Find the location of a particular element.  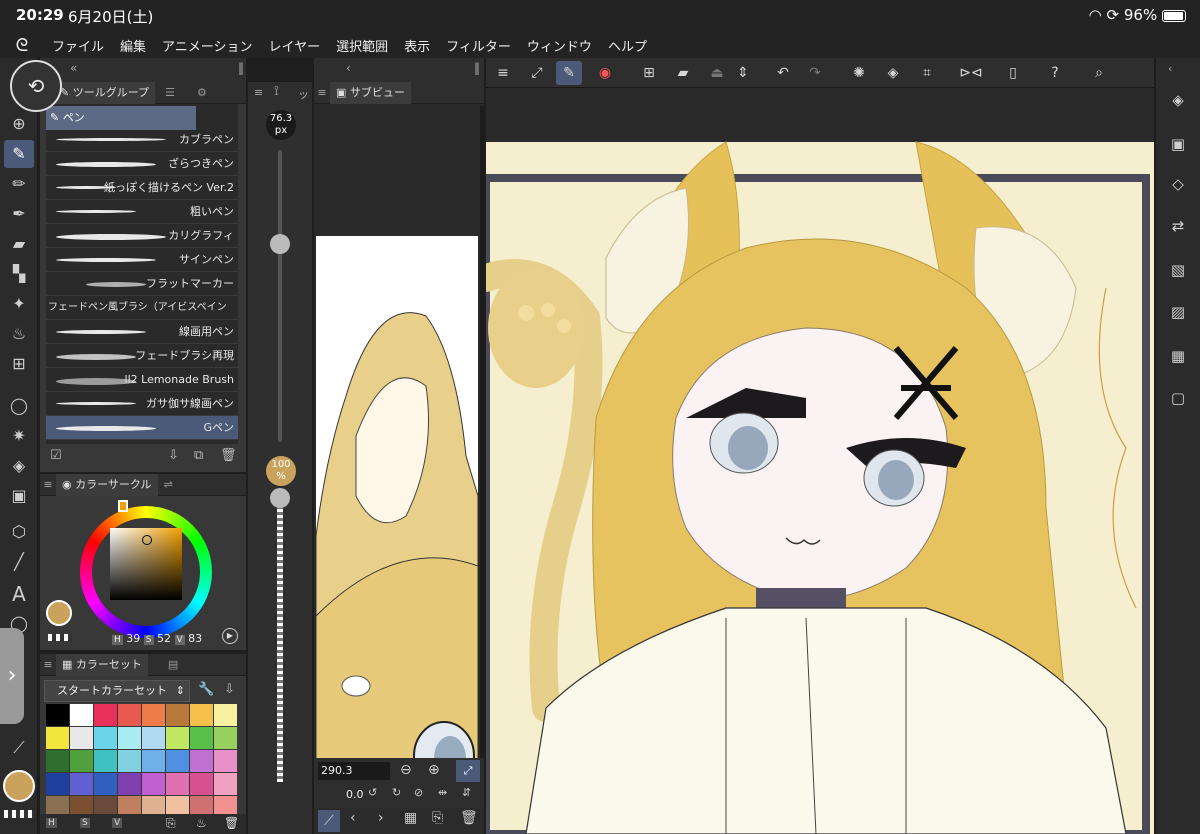

search-icon: ⌕ is located at coordinates (1099, 73).